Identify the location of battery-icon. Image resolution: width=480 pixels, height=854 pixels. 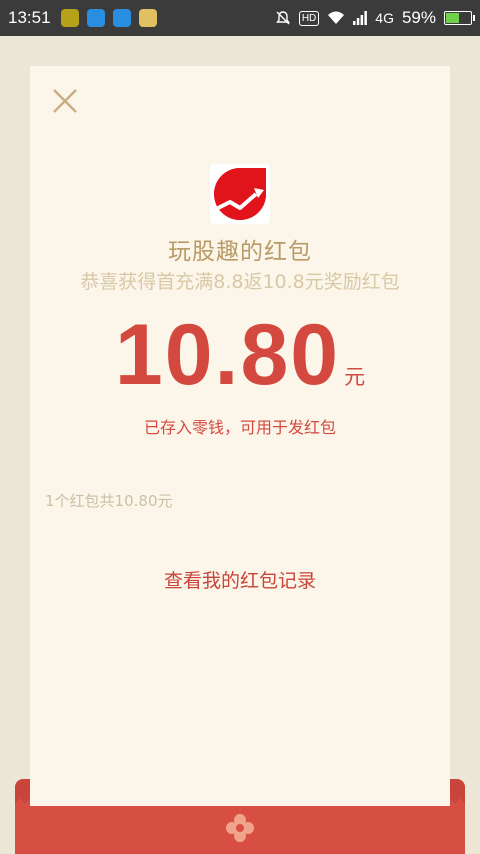
(459, 18).